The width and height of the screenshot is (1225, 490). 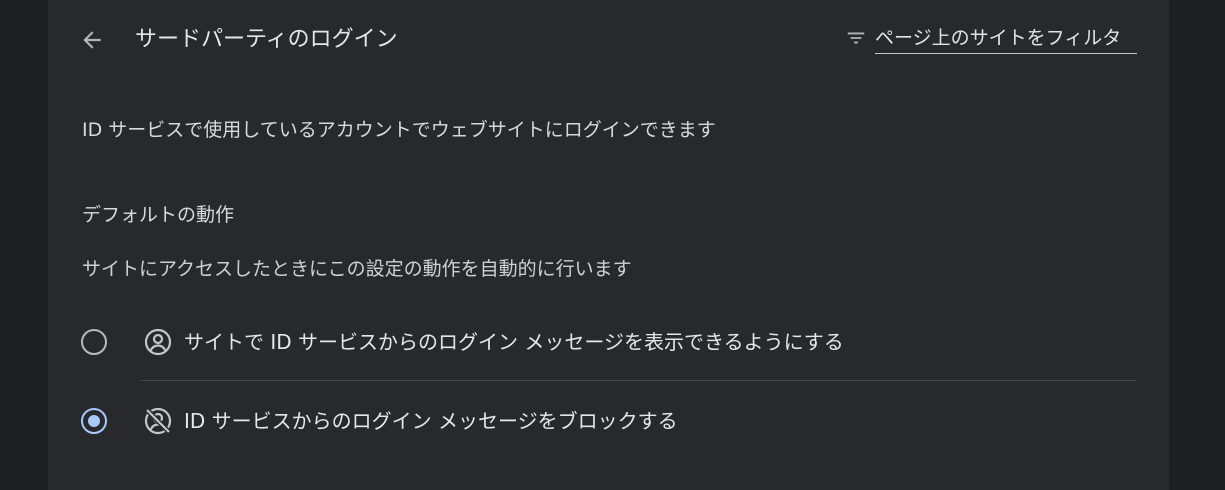 I want to click on site-filter, so click(x=991, y=38).